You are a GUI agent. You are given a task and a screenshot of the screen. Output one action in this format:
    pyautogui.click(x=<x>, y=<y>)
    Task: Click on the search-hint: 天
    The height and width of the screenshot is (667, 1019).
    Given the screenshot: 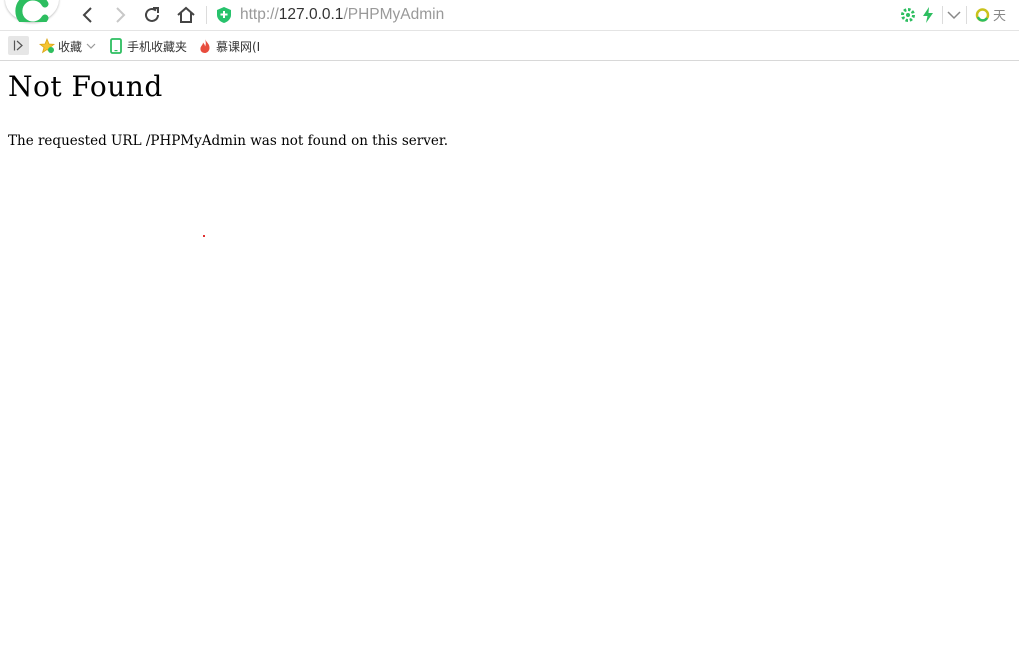 What is the action you would take?
    pyautogui.click(x=999, y=14)
    